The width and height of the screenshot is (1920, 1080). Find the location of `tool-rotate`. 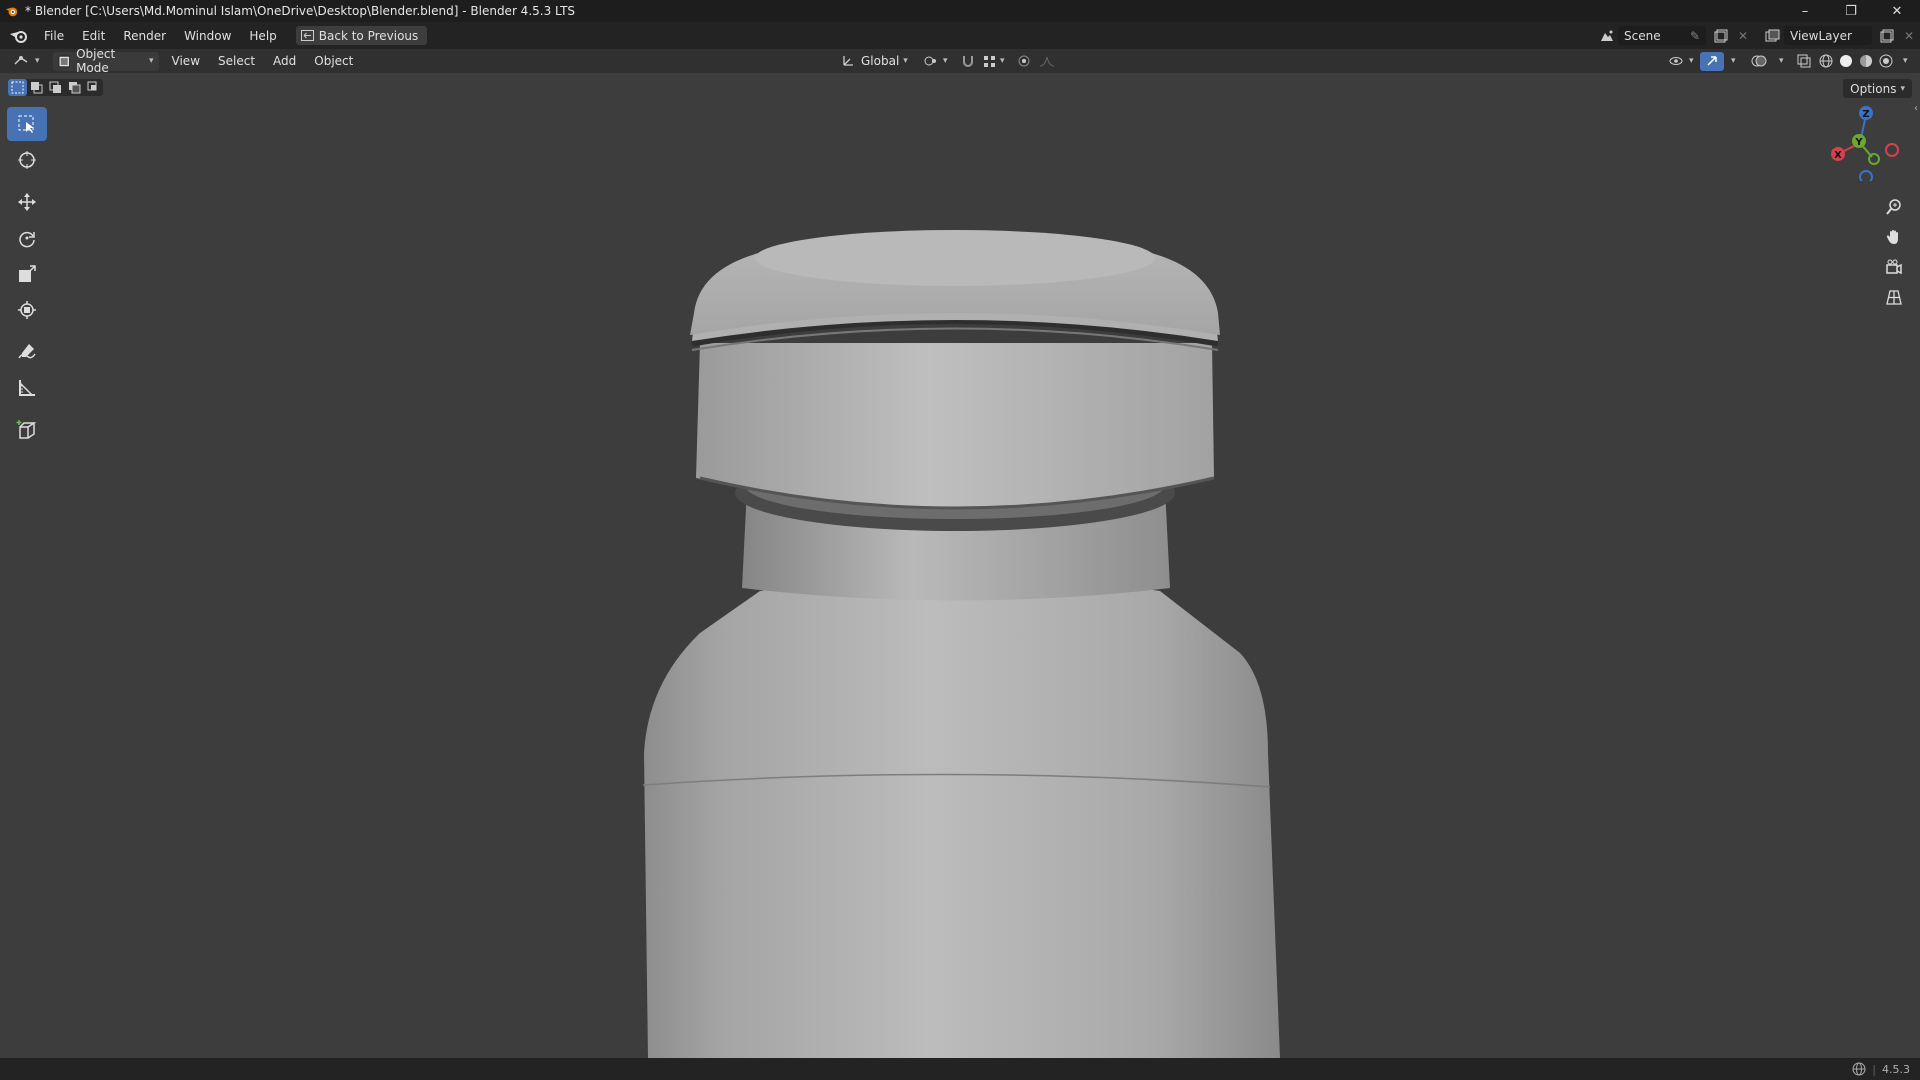

tool-rotate is located at coordinates (27, 238).